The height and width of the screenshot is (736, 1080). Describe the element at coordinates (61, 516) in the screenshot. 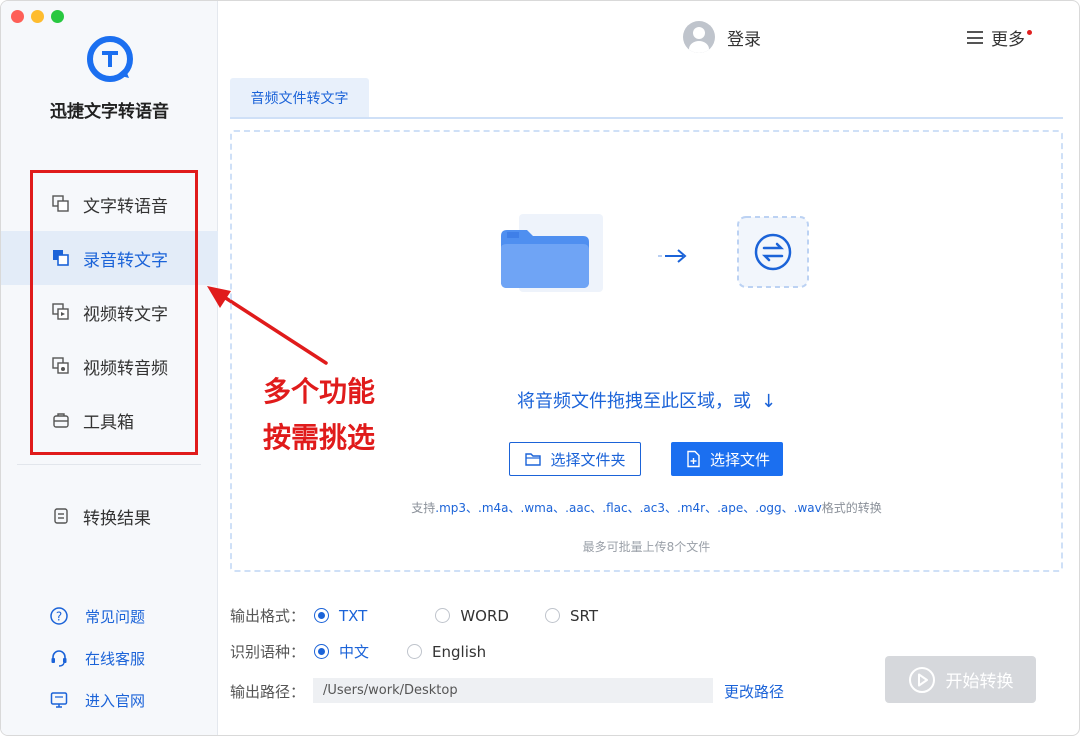

I see `result-icon` at that location.